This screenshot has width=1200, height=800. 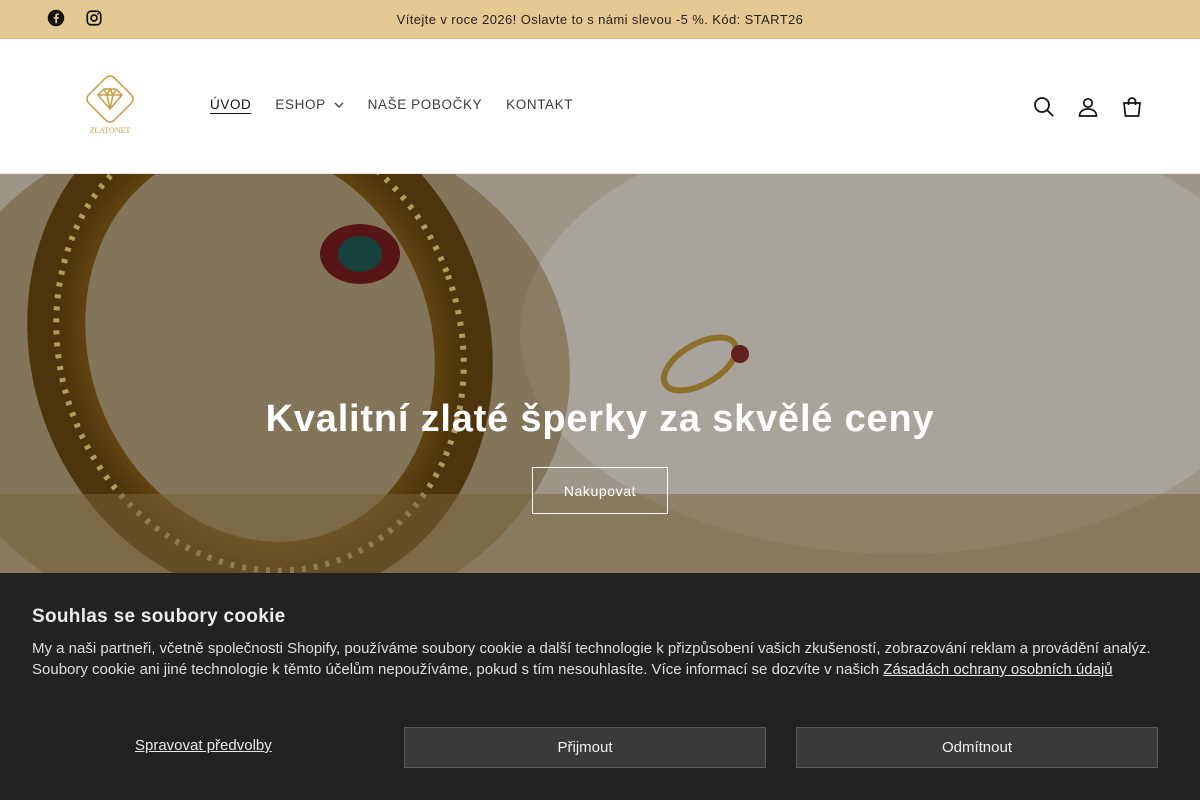 I want to click on main-nav: ÚVOD ESHOP NAŠE POBOČKY KONTAKT, so click(x=391, y=104).